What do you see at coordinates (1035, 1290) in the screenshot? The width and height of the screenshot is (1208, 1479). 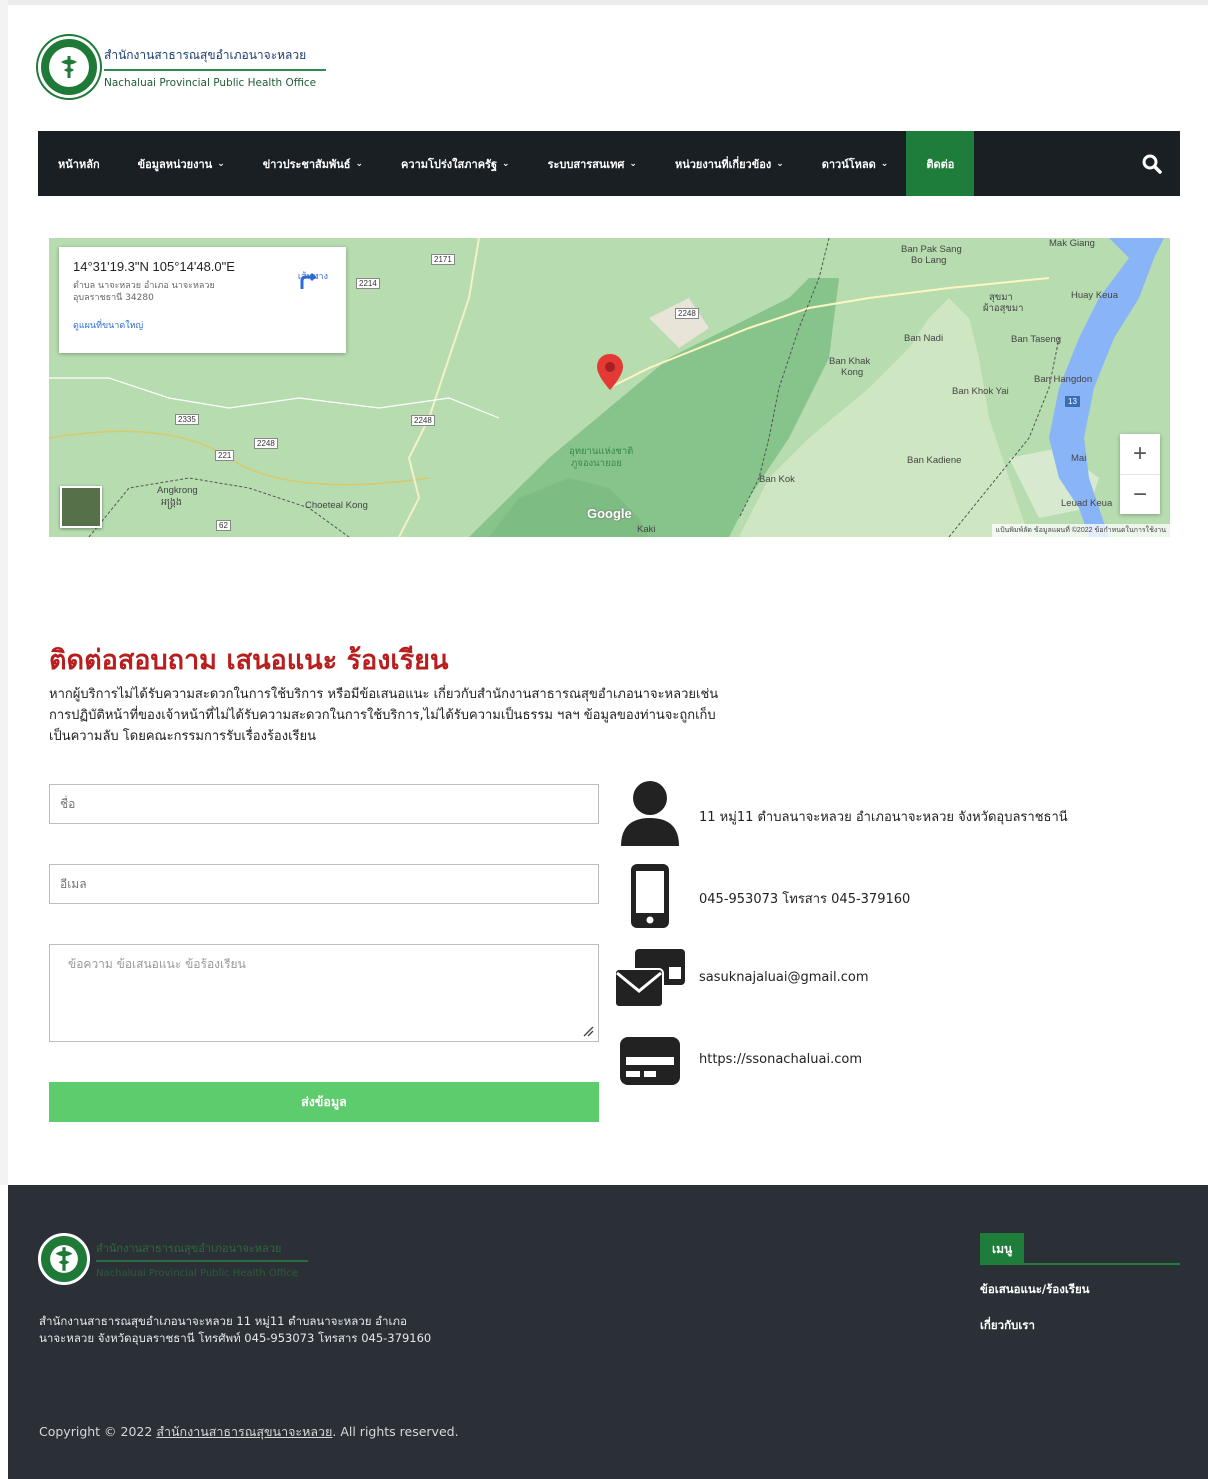 I see `footer-menu-feedback: ข้อเสนอแนะ/ร้องเรียน` at bounding box center [1035, 1290].